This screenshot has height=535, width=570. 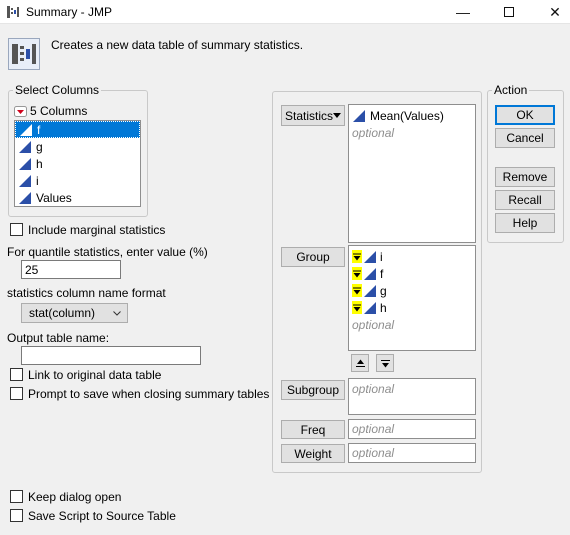 I want to click on statistics-item-mean: Mean(Values), so click(x=412, y=115).